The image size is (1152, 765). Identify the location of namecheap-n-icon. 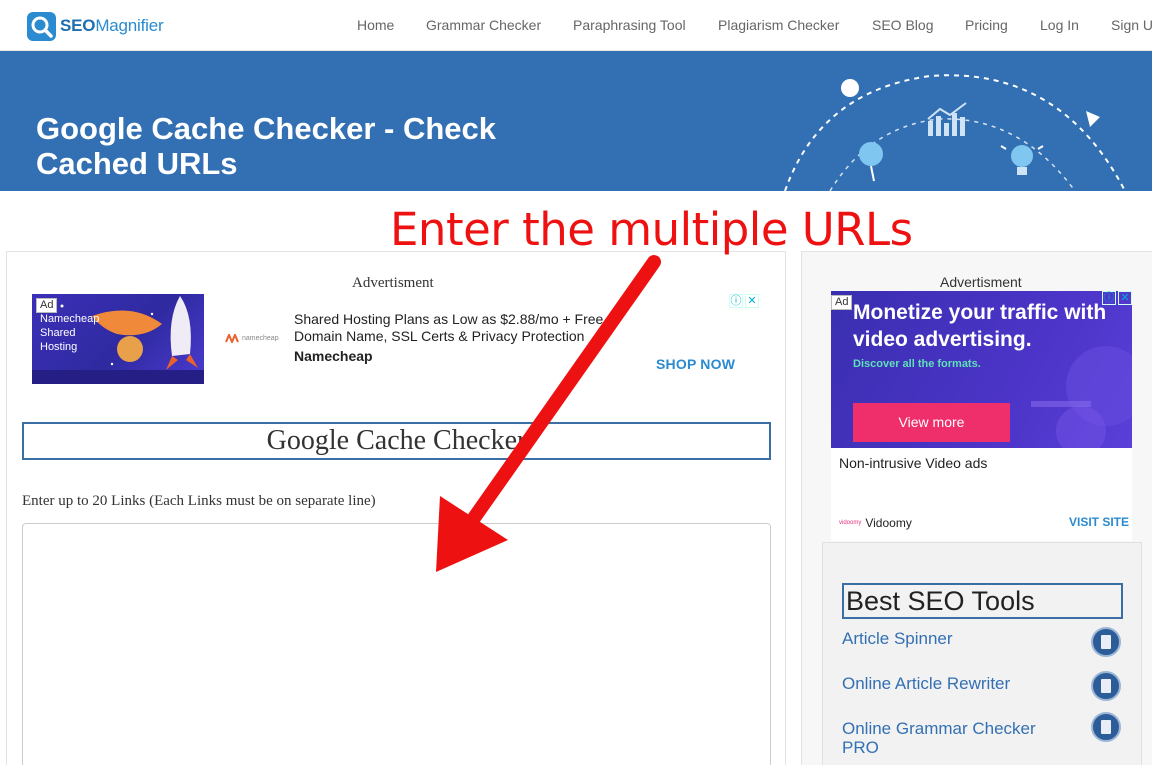
(232, 338).